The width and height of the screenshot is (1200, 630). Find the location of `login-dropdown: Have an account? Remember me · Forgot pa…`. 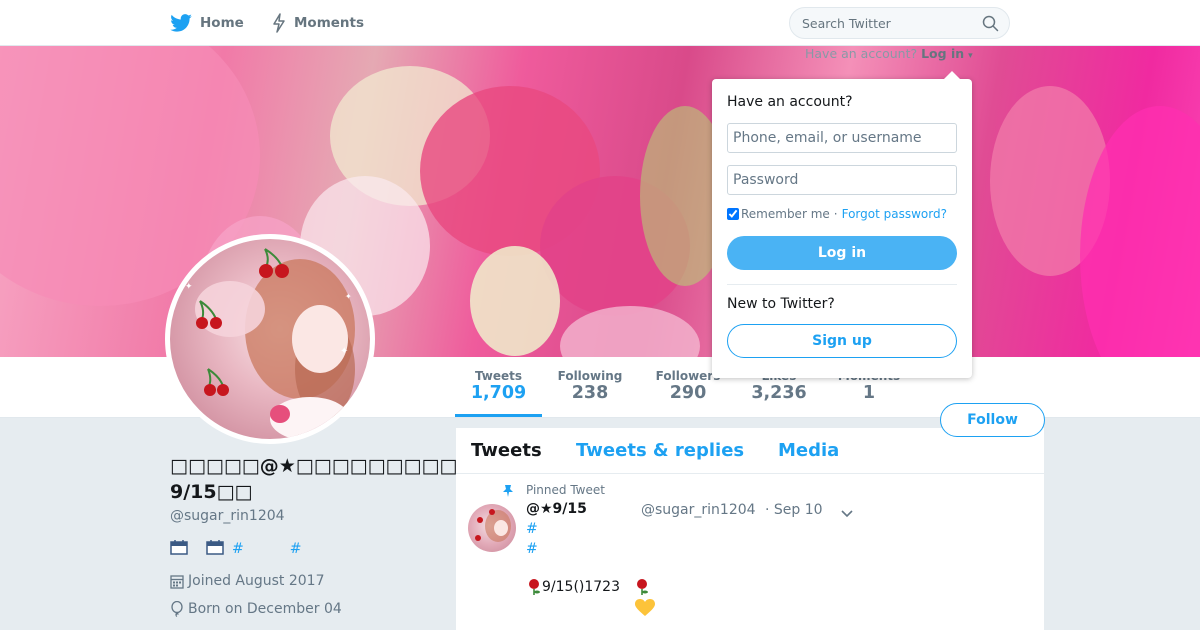

login-dropdown: Have an account? Remember me · Forgot pa… is located at coordinates (842, 224).